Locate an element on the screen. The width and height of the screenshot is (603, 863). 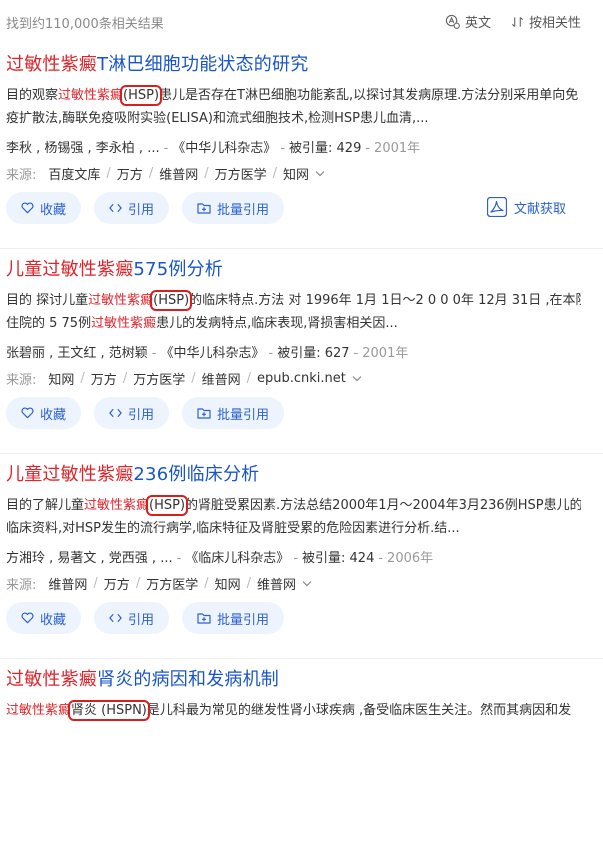
title-text: 肾炎的病因和发病机制 is located at coordinates (188, 679).